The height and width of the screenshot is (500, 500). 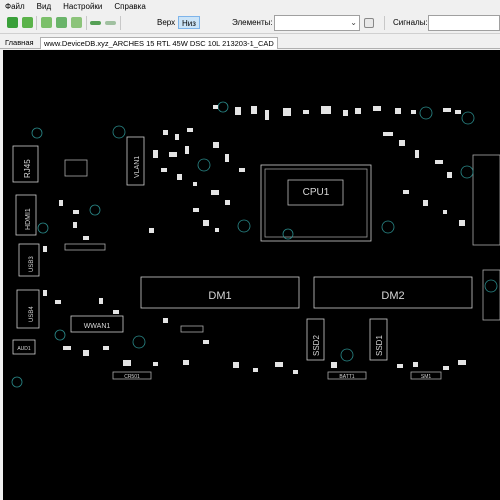 What do you see at coordinates (12, 22) in the screenshot?
I see `refresh-icon` at bounding box center [12, 22].